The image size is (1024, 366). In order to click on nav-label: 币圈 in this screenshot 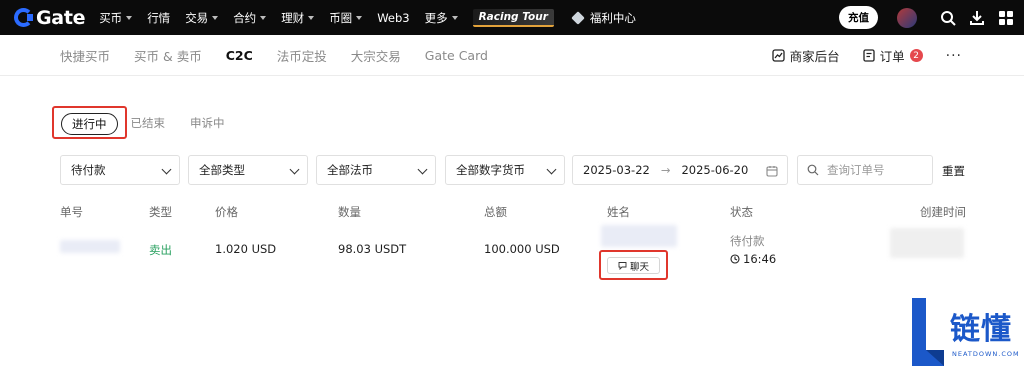, I will do `click(341, 17)`.